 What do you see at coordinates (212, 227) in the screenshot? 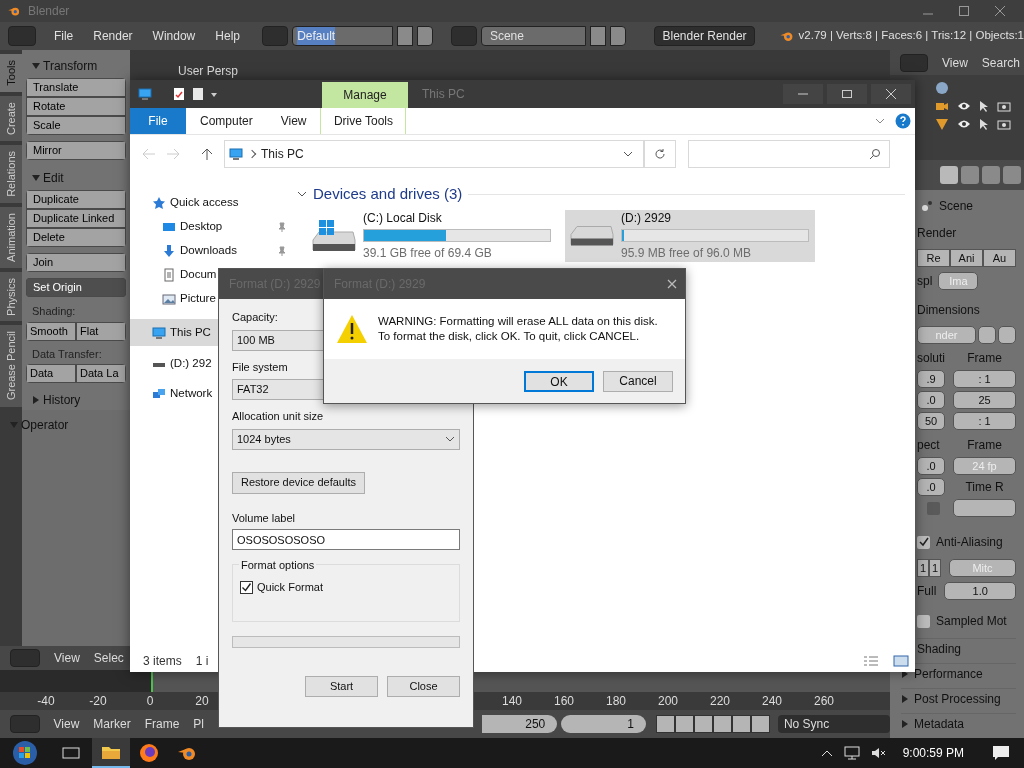
I see `nav-item: Desktop` at bounding box center [212, 227].